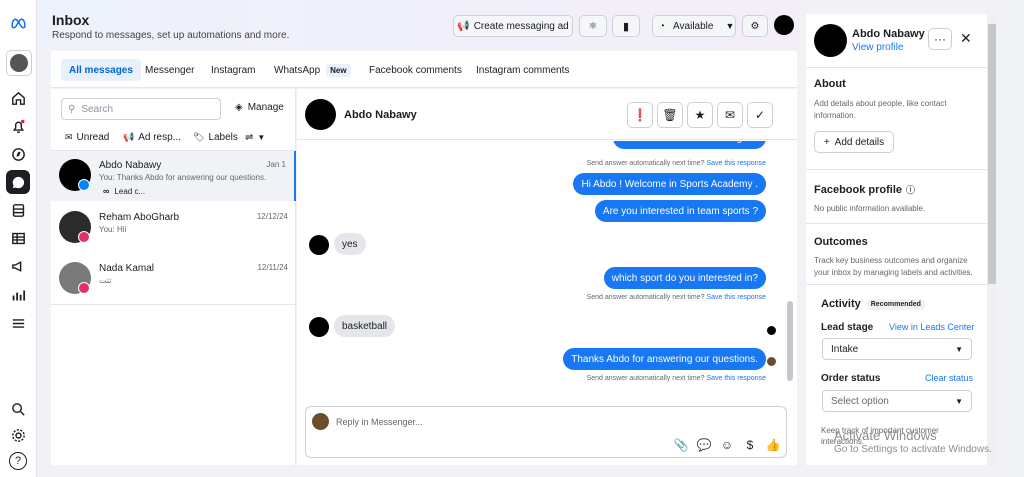 The height and width of the screenshot is (477, 1024). Describe the element at coordinates (18, 295) in the screenshot. I see `insights-icon` at that location.